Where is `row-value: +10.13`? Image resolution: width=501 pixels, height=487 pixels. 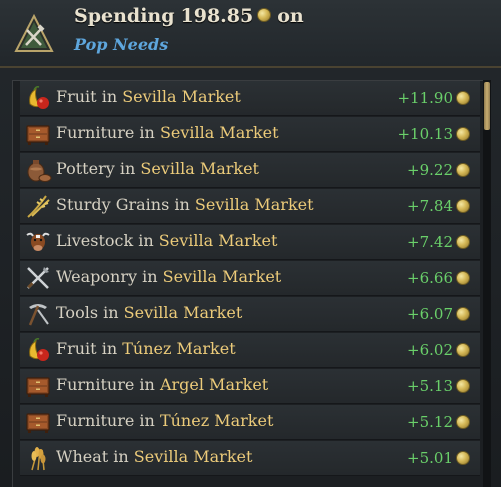 row-value: +10.13 is located at coordinates (433, 134).